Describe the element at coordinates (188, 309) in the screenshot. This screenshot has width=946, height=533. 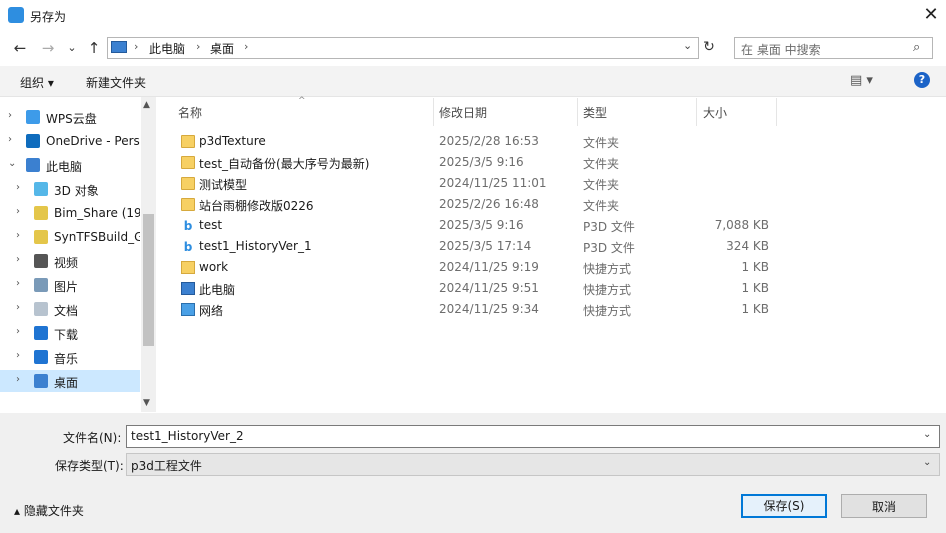
I see `network-shortcut-icon` at that location.